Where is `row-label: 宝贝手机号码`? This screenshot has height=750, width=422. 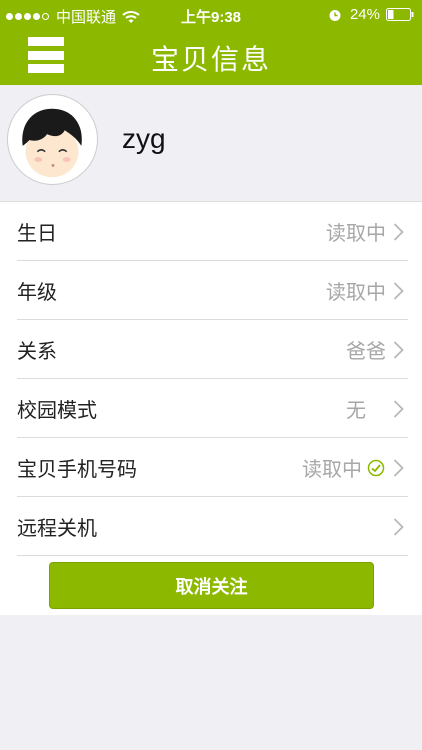 row-label: 宝贝手机号码 is located at coordinates (77, 469).